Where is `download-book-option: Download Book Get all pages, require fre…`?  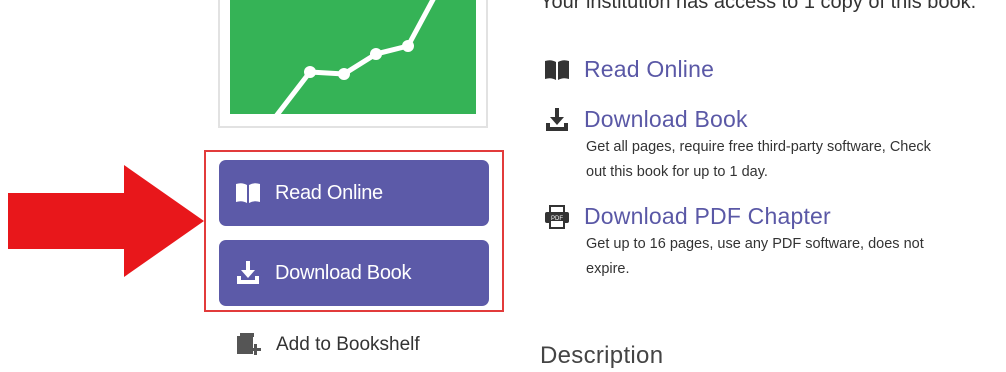
download-book-option: Download Book Get all pages, require fre… is located at coordinates (737, 145).